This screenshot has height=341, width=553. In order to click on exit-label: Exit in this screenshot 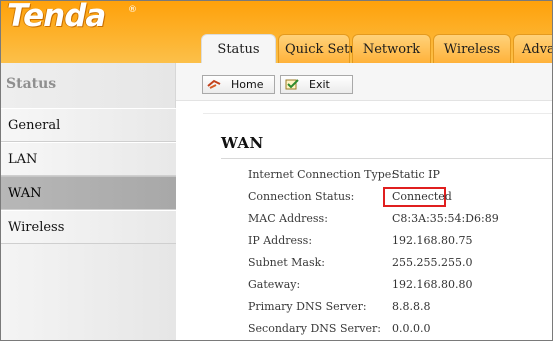, I will do `click(319, 84)`.